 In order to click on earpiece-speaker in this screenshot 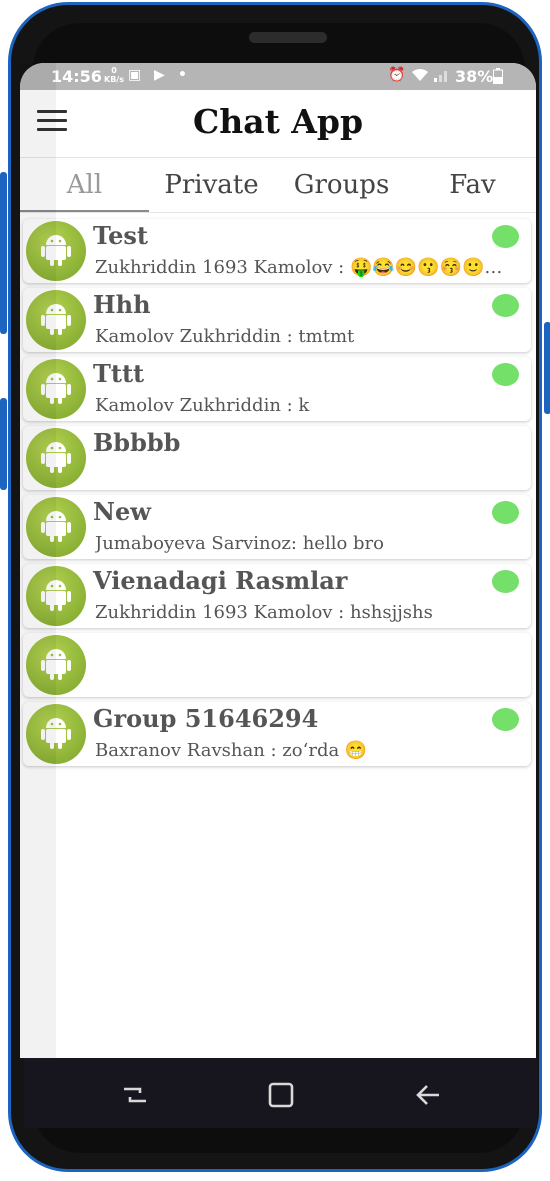, I will do `click(288, 37)`.